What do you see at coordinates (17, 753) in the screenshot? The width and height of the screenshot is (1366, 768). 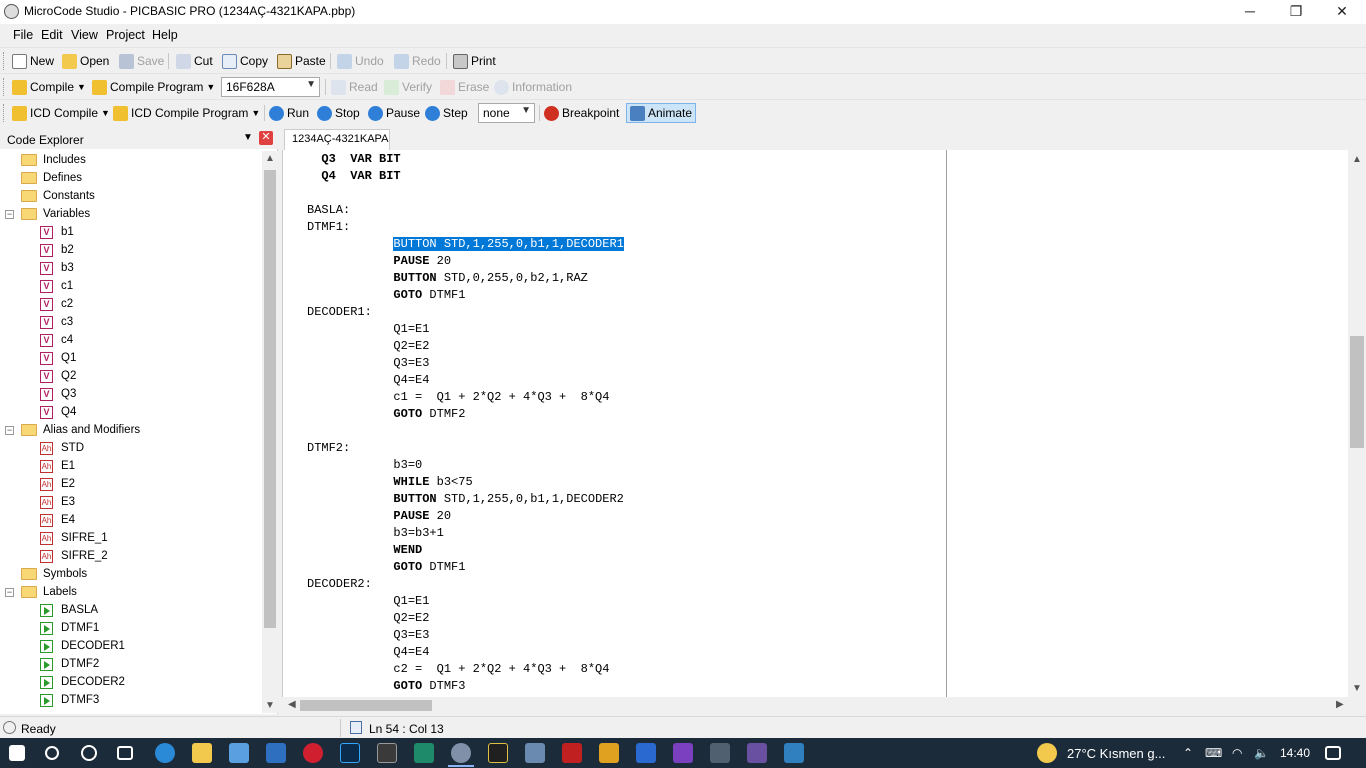 I see `windows-start-icon` at bounding box center [17, 753].